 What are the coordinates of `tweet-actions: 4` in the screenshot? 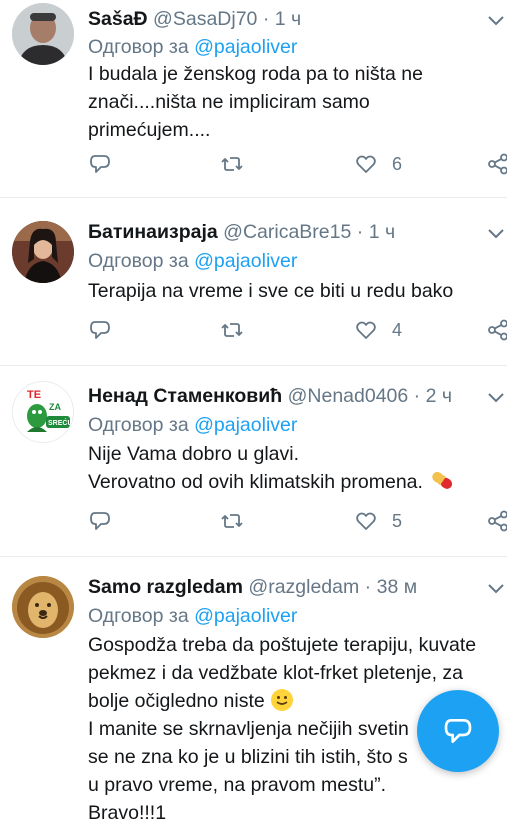 It's located at (297, 330).